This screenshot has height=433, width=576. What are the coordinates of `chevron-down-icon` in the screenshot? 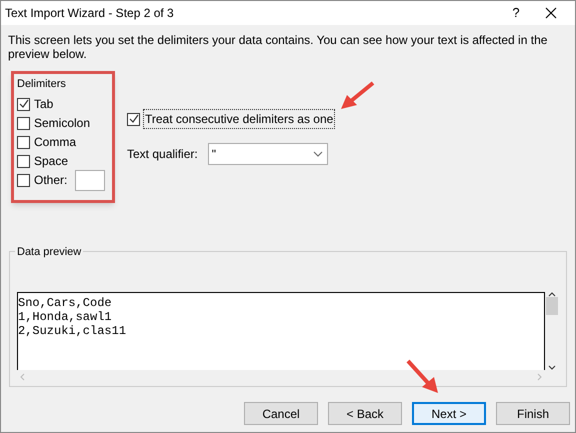 It's located at (317, 154).